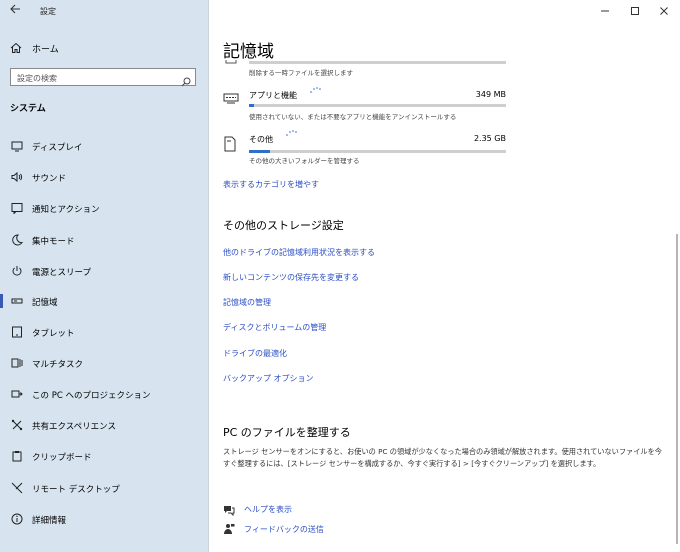  I want to click on storage-item-label: その他, so click(261, 139).